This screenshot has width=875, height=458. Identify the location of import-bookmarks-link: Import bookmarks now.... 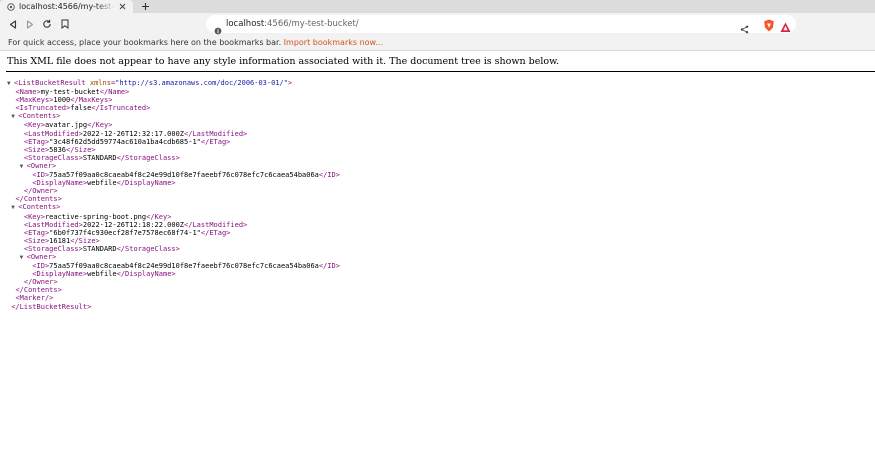
(333, 42).